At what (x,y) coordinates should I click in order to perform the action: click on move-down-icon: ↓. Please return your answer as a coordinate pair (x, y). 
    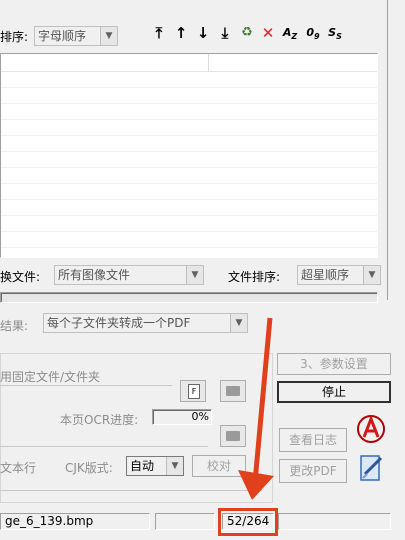
    Looking at the image, I should click on (203, 33).